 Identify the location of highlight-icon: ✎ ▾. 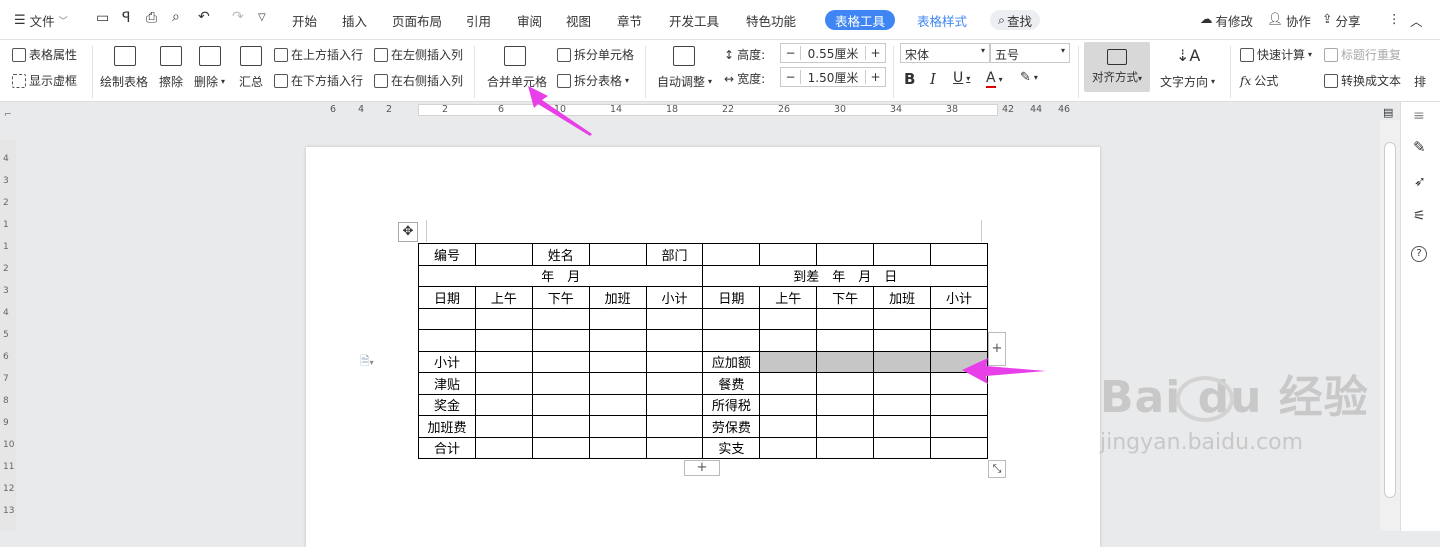
(1029, 77).